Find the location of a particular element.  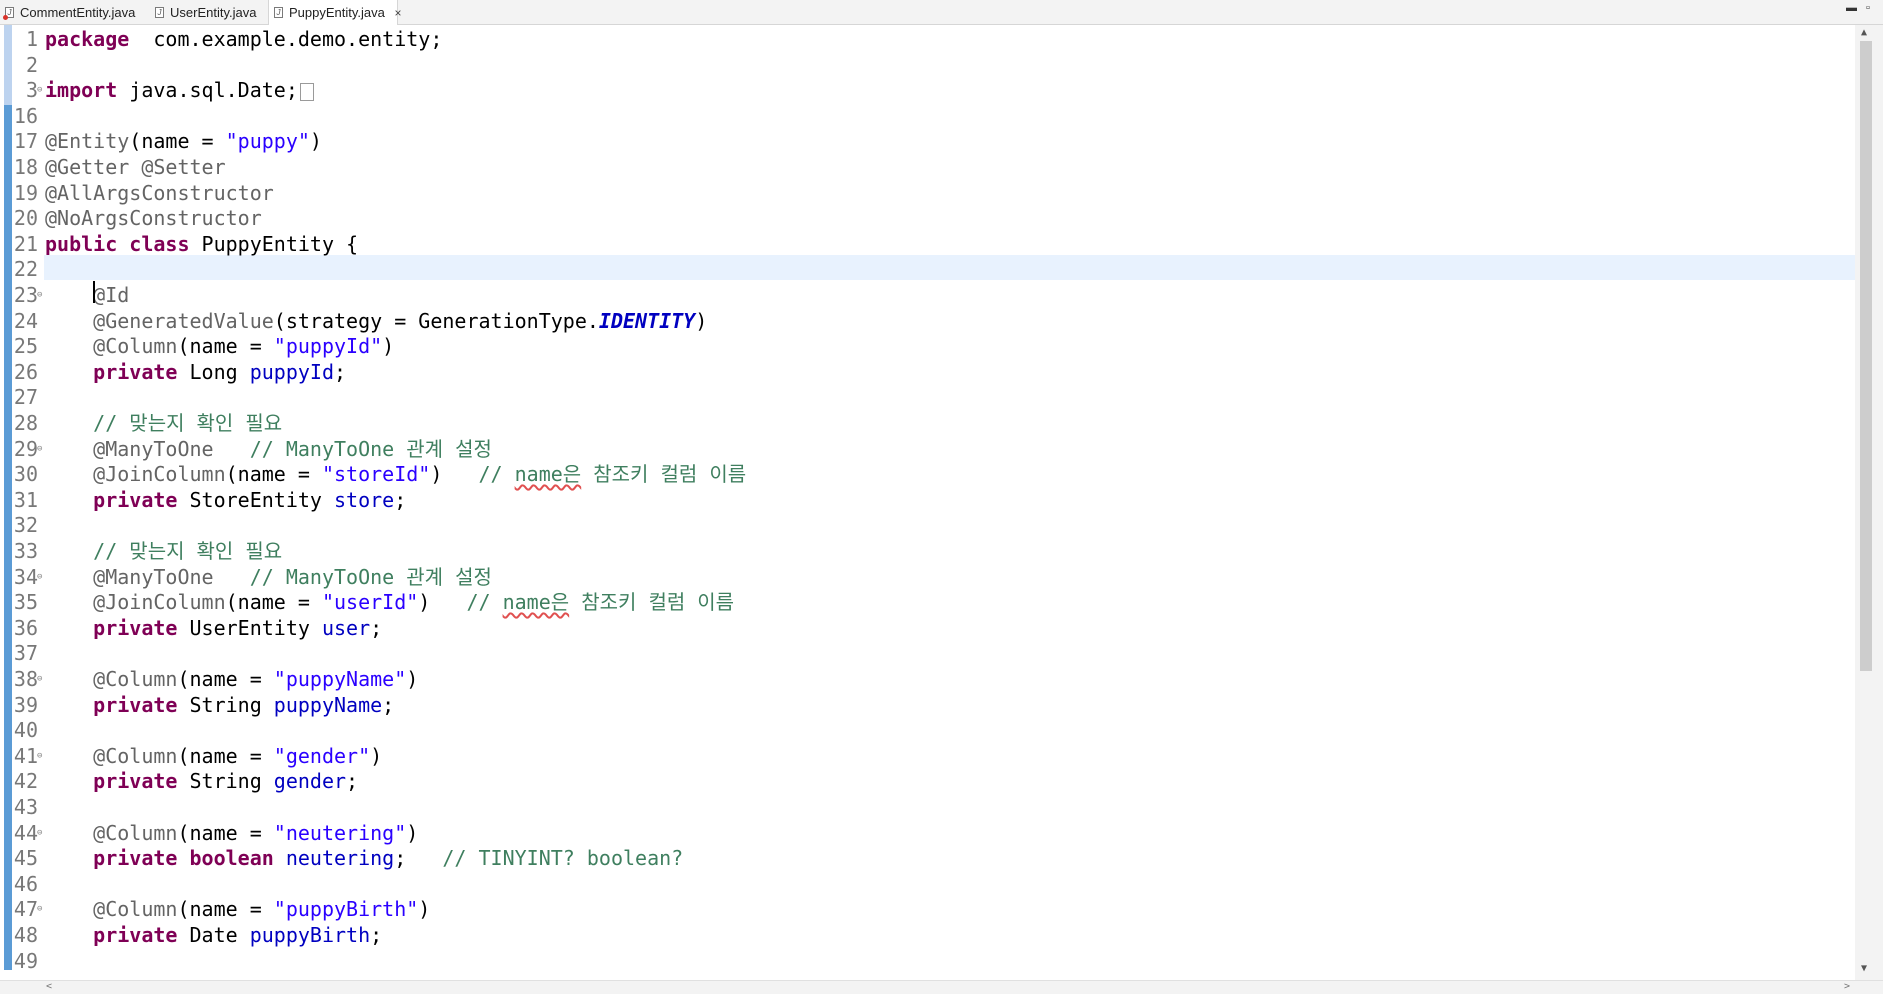

code-line: 43 is located at coordinates (927, 808).